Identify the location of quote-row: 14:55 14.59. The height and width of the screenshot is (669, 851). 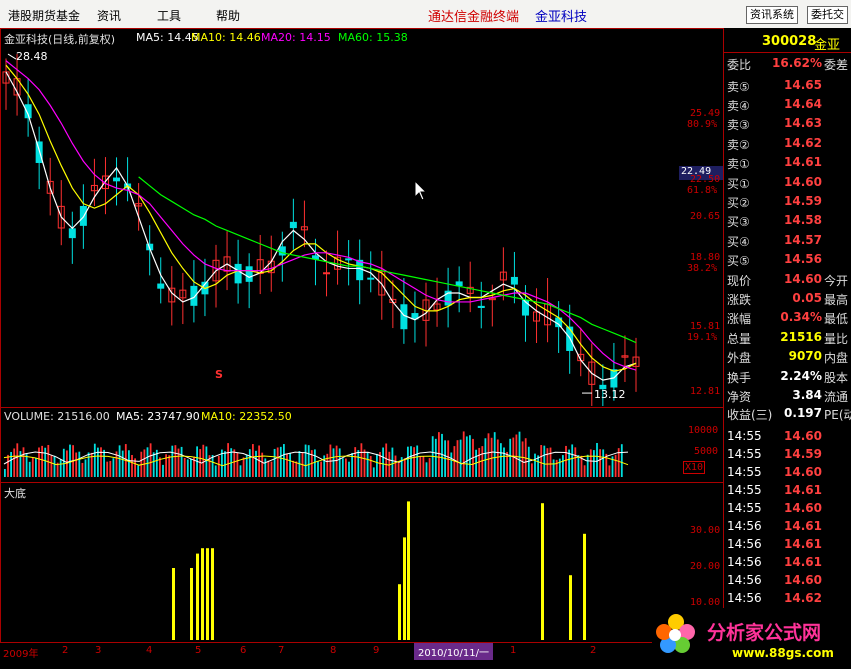
(787, 455).